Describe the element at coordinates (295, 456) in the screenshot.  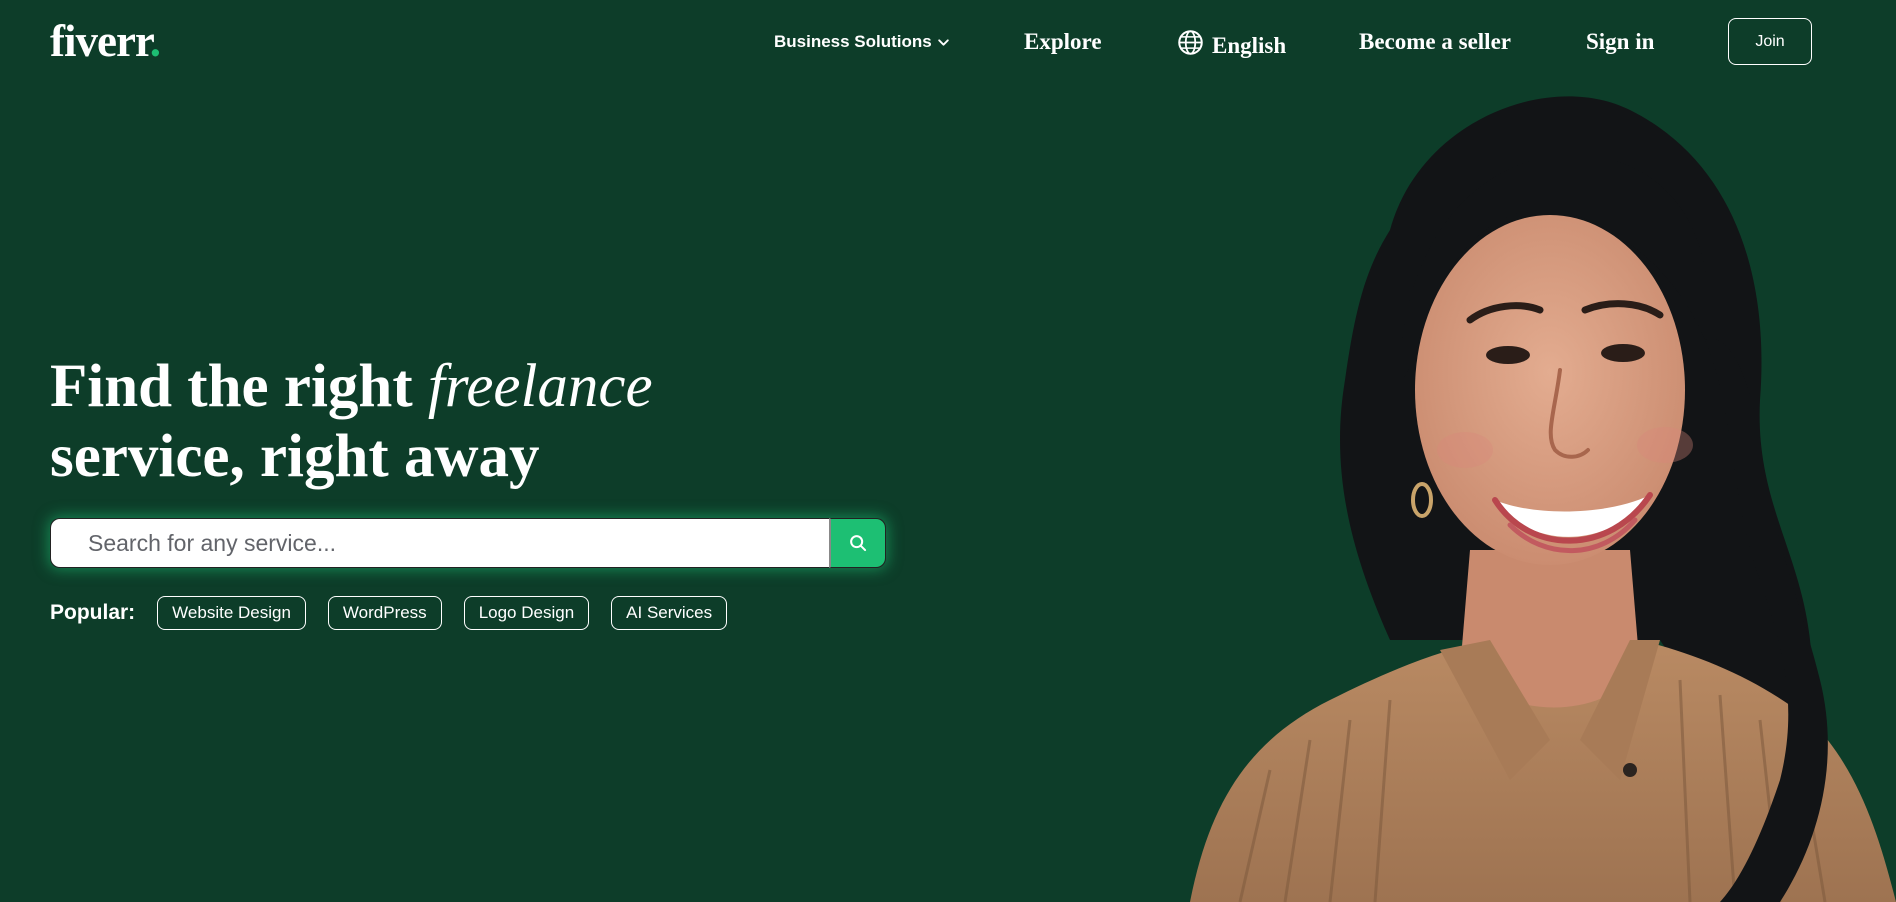
I see `headline-line-2: service, right away` at that location.